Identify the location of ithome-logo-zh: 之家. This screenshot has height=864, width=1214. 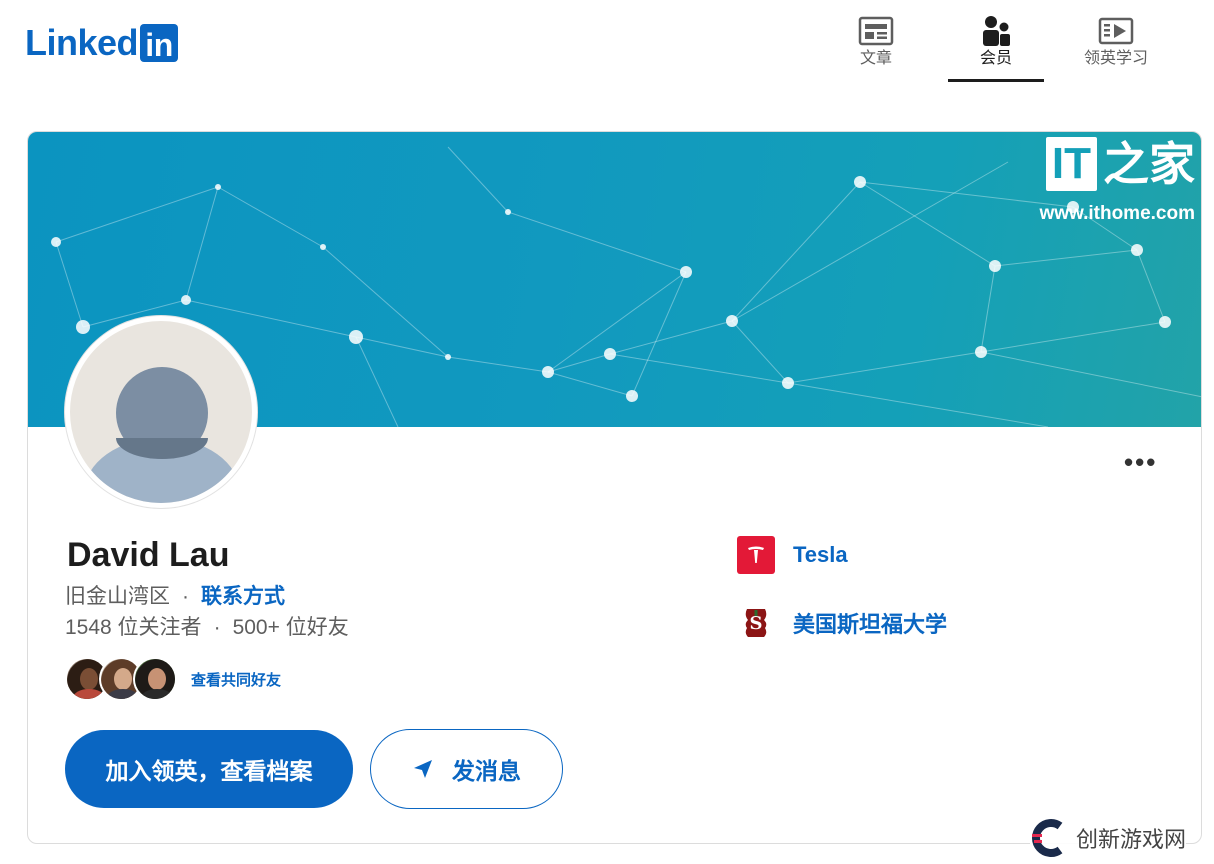
(1149, 164).